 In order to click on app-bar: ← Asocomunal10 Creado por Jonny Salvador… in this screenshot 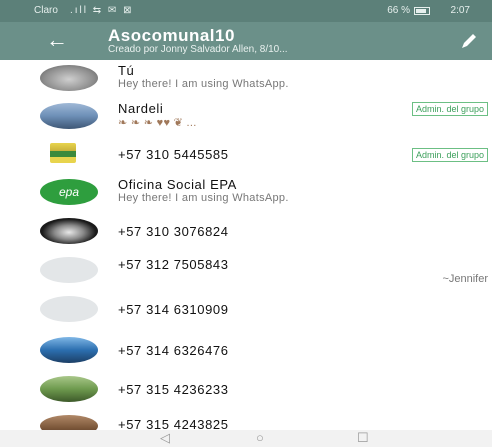, I will do `click(246, 41)`.